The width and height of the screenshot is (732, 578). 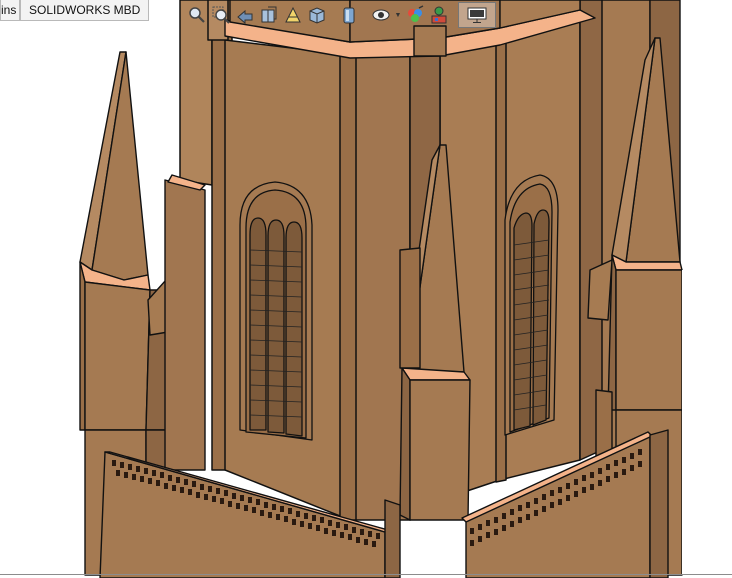 I want to click on tab-add-ins: ins, so click(x=10, y=10).